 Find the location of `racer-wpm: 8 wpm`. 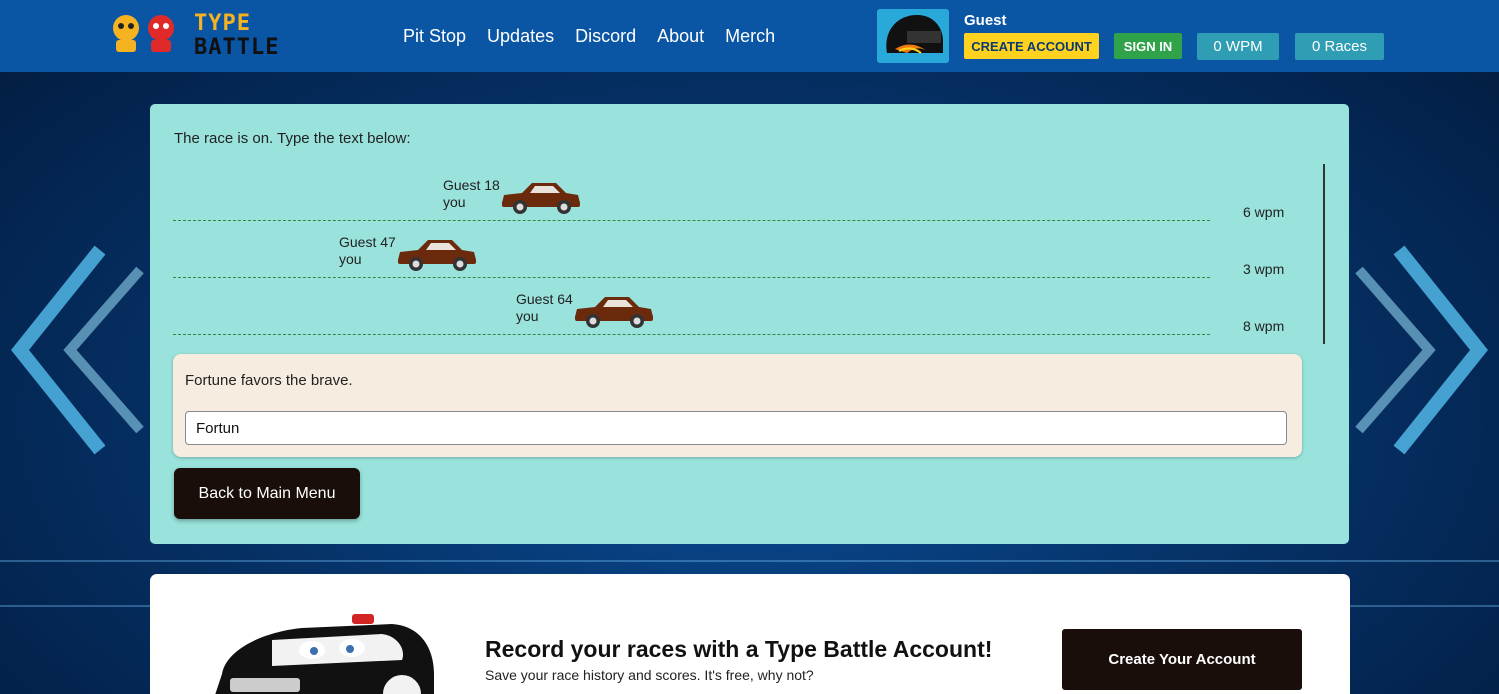

racer-wpm: 8 wpm is located at coordinates (1264, 326).